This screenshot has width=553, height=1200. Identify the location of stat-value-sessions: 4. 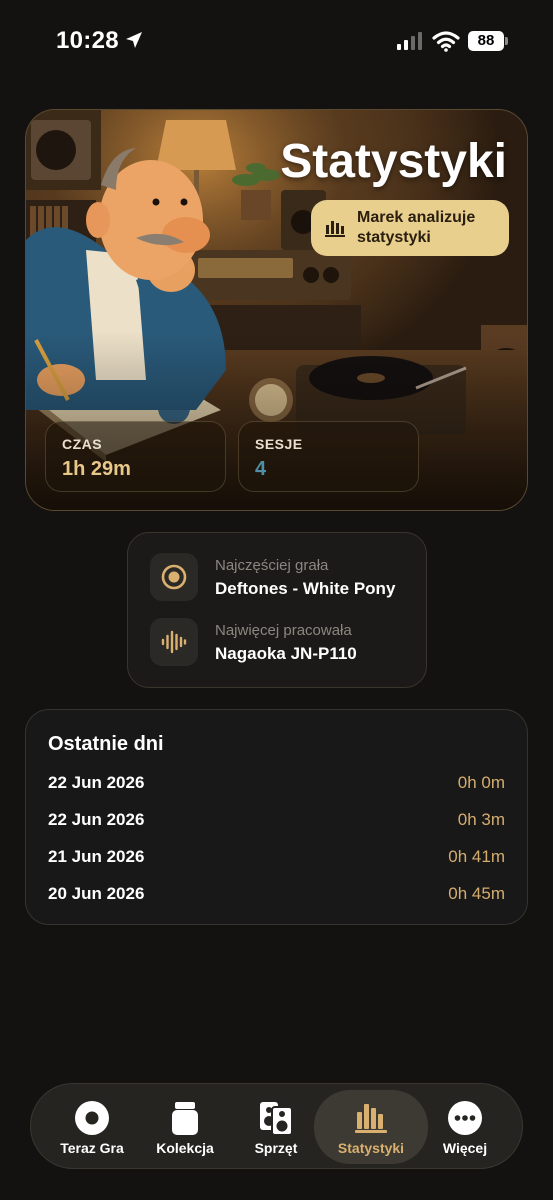
(261, 469).